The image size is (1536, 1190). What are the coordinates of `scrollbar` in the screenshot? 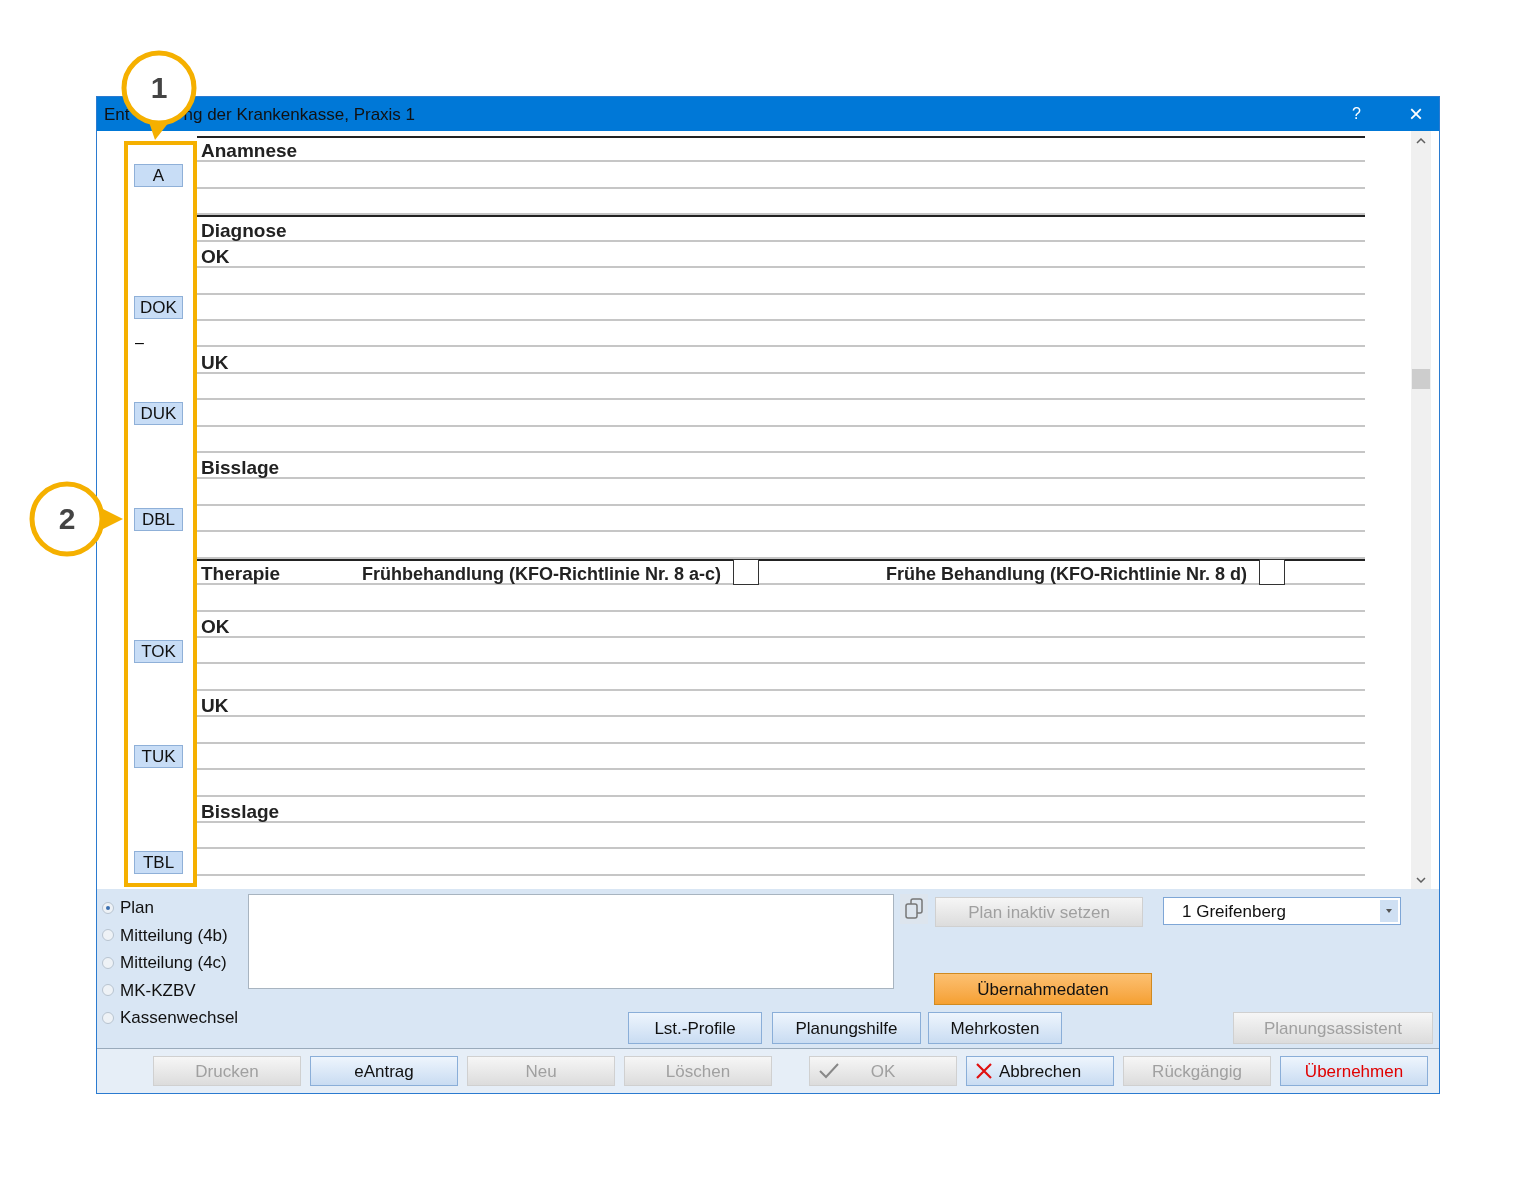 It's located at (1421, 510).